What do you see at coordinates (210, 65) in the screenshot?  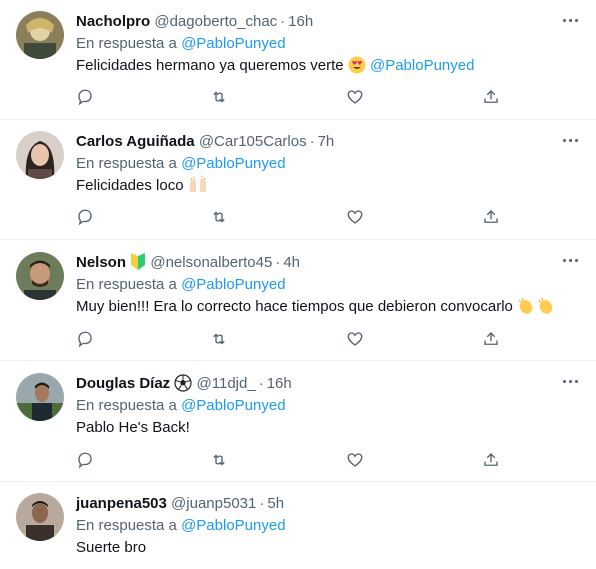 I see `tweet-text: Felicidades hermano ya queremos verte` at bounding box center [210, 65].